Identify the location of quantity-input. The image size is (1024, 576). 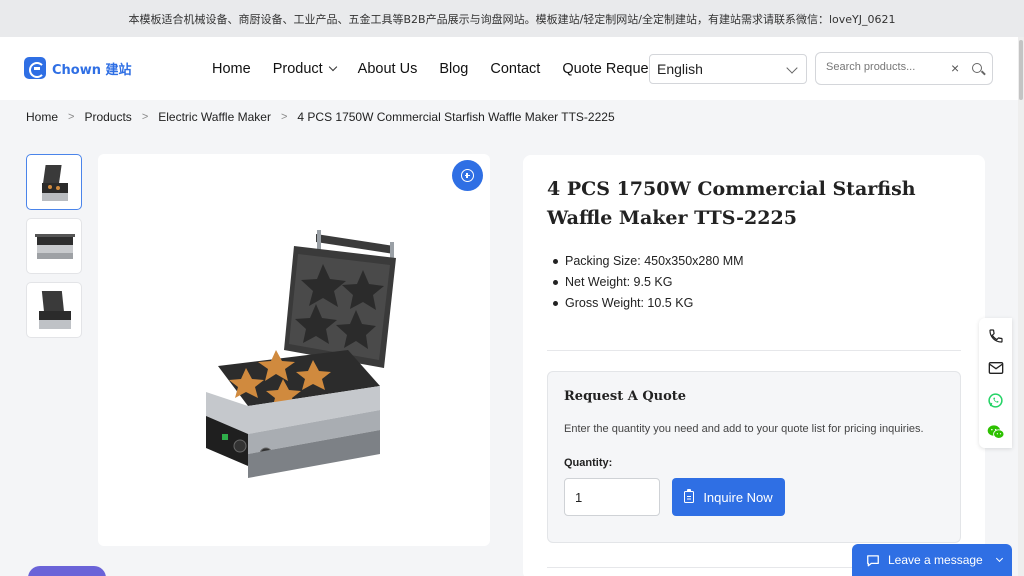
(612, 497).